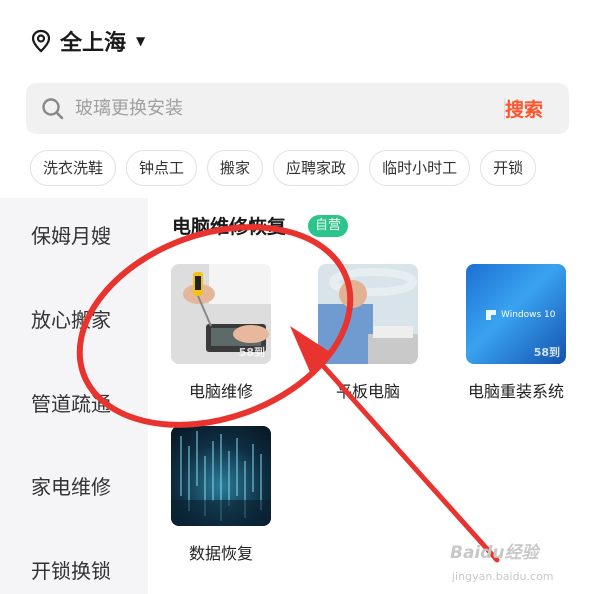 The image size is (591, 594). Describe the element at coordinates (328, 226) in the screenshot. I see `self-operated-badge: 自营` at that location.